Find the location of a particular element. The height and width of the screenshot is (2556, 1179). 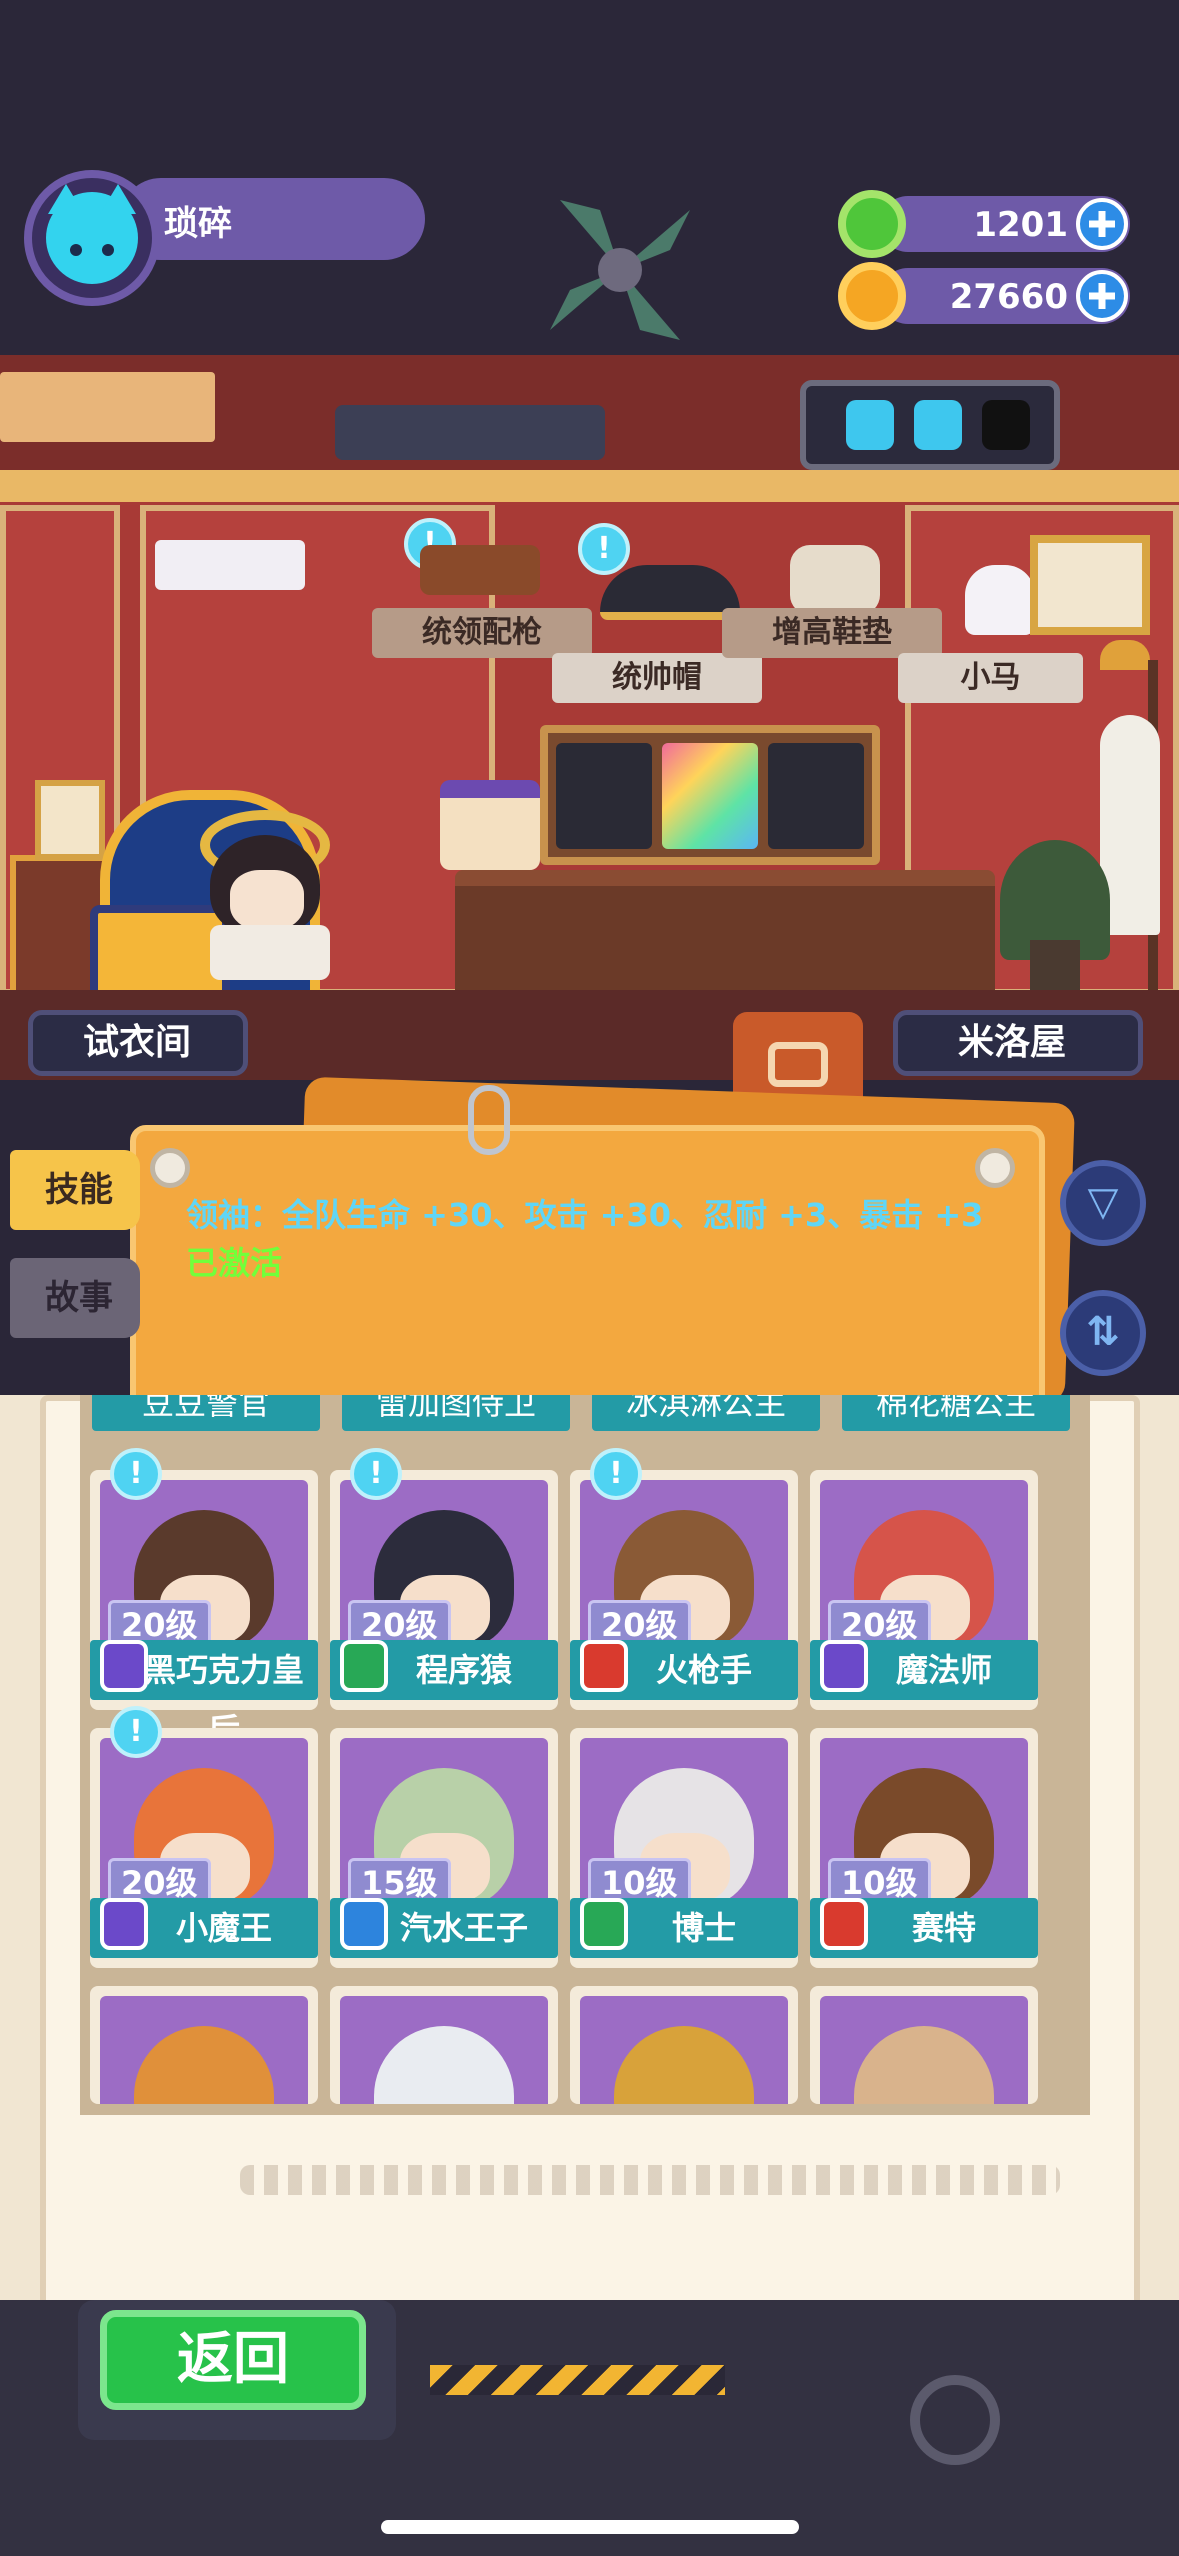

fitting-room-button: 试衣间 is located at coordinates (138, 1043).